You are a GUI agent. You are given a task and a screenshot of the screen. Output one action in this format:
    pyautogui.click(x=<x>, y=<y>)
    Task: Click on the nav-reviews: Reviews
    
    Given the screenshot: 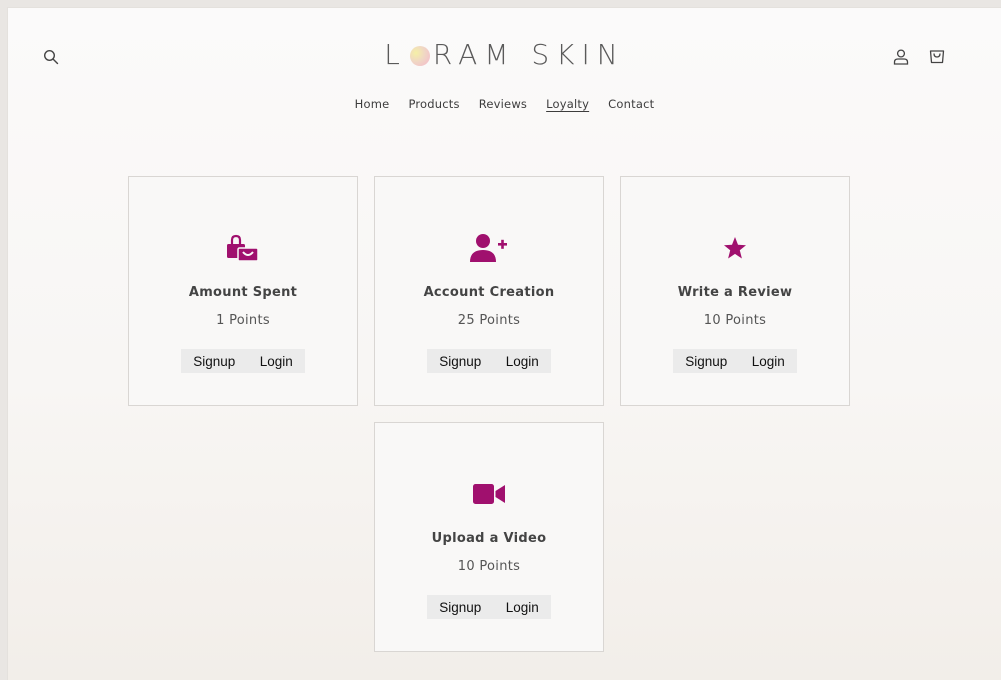 What is the action you would take?
    pyautogui.click(x=503, y=104)
    